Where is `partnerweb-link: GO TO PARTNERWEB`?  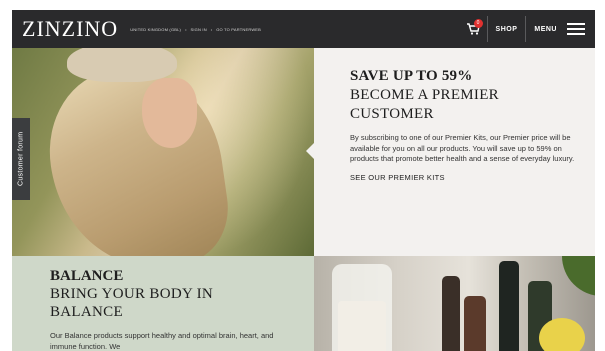 partnerweb-link: GO TO PARTNERWEB is located at coordinates (238, 29).